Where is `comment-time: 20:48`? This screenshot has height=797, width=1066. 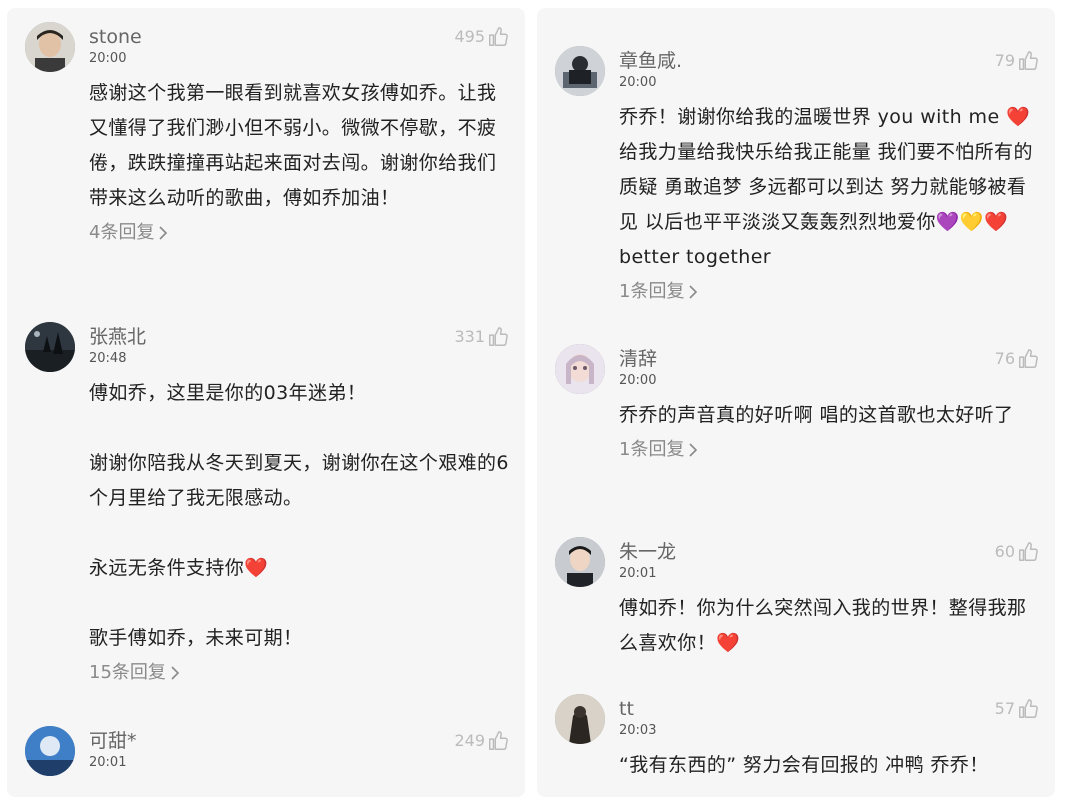
comment-time: 20:48 is located at coordinates (108, 358).